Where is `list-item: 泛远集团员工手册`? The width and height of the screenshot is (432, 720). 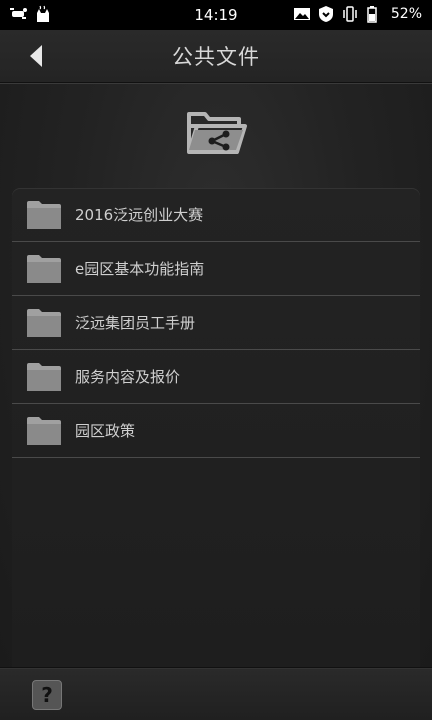 list-item: 泛远集团员工手册 is located at coordinates (216, 323).